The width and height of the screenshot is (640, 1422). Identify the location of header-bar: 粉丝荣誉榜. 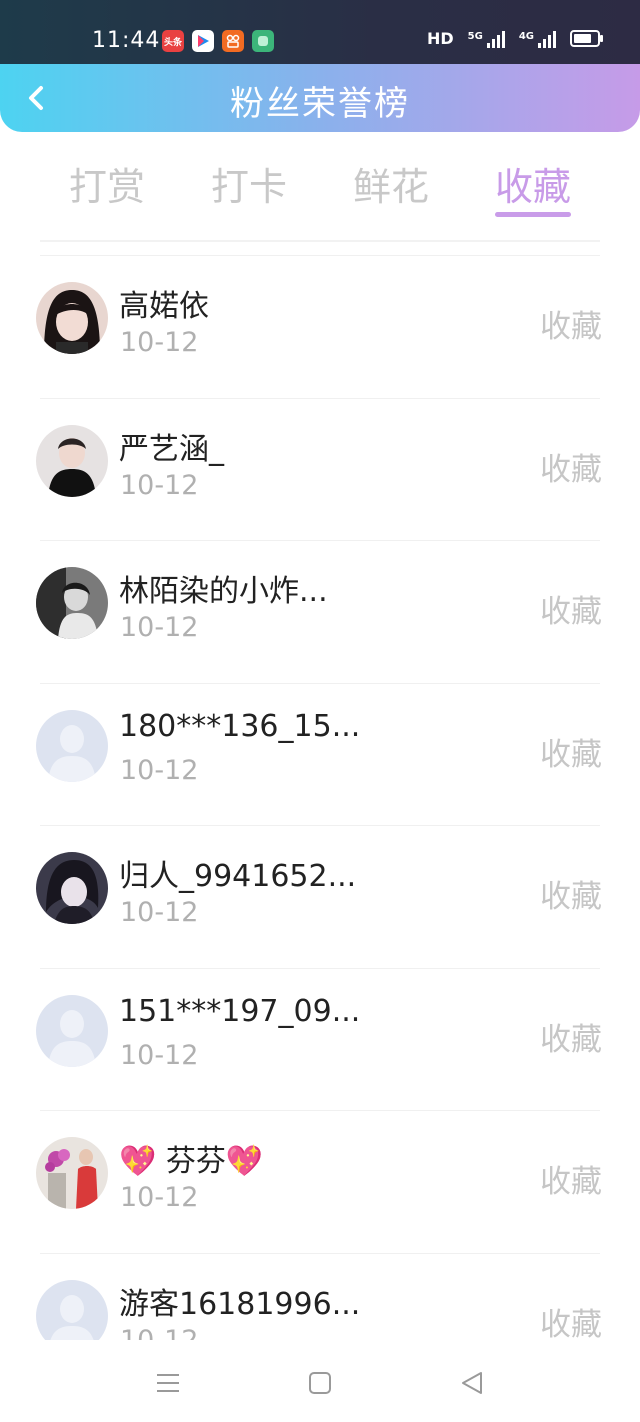
(320, 98).